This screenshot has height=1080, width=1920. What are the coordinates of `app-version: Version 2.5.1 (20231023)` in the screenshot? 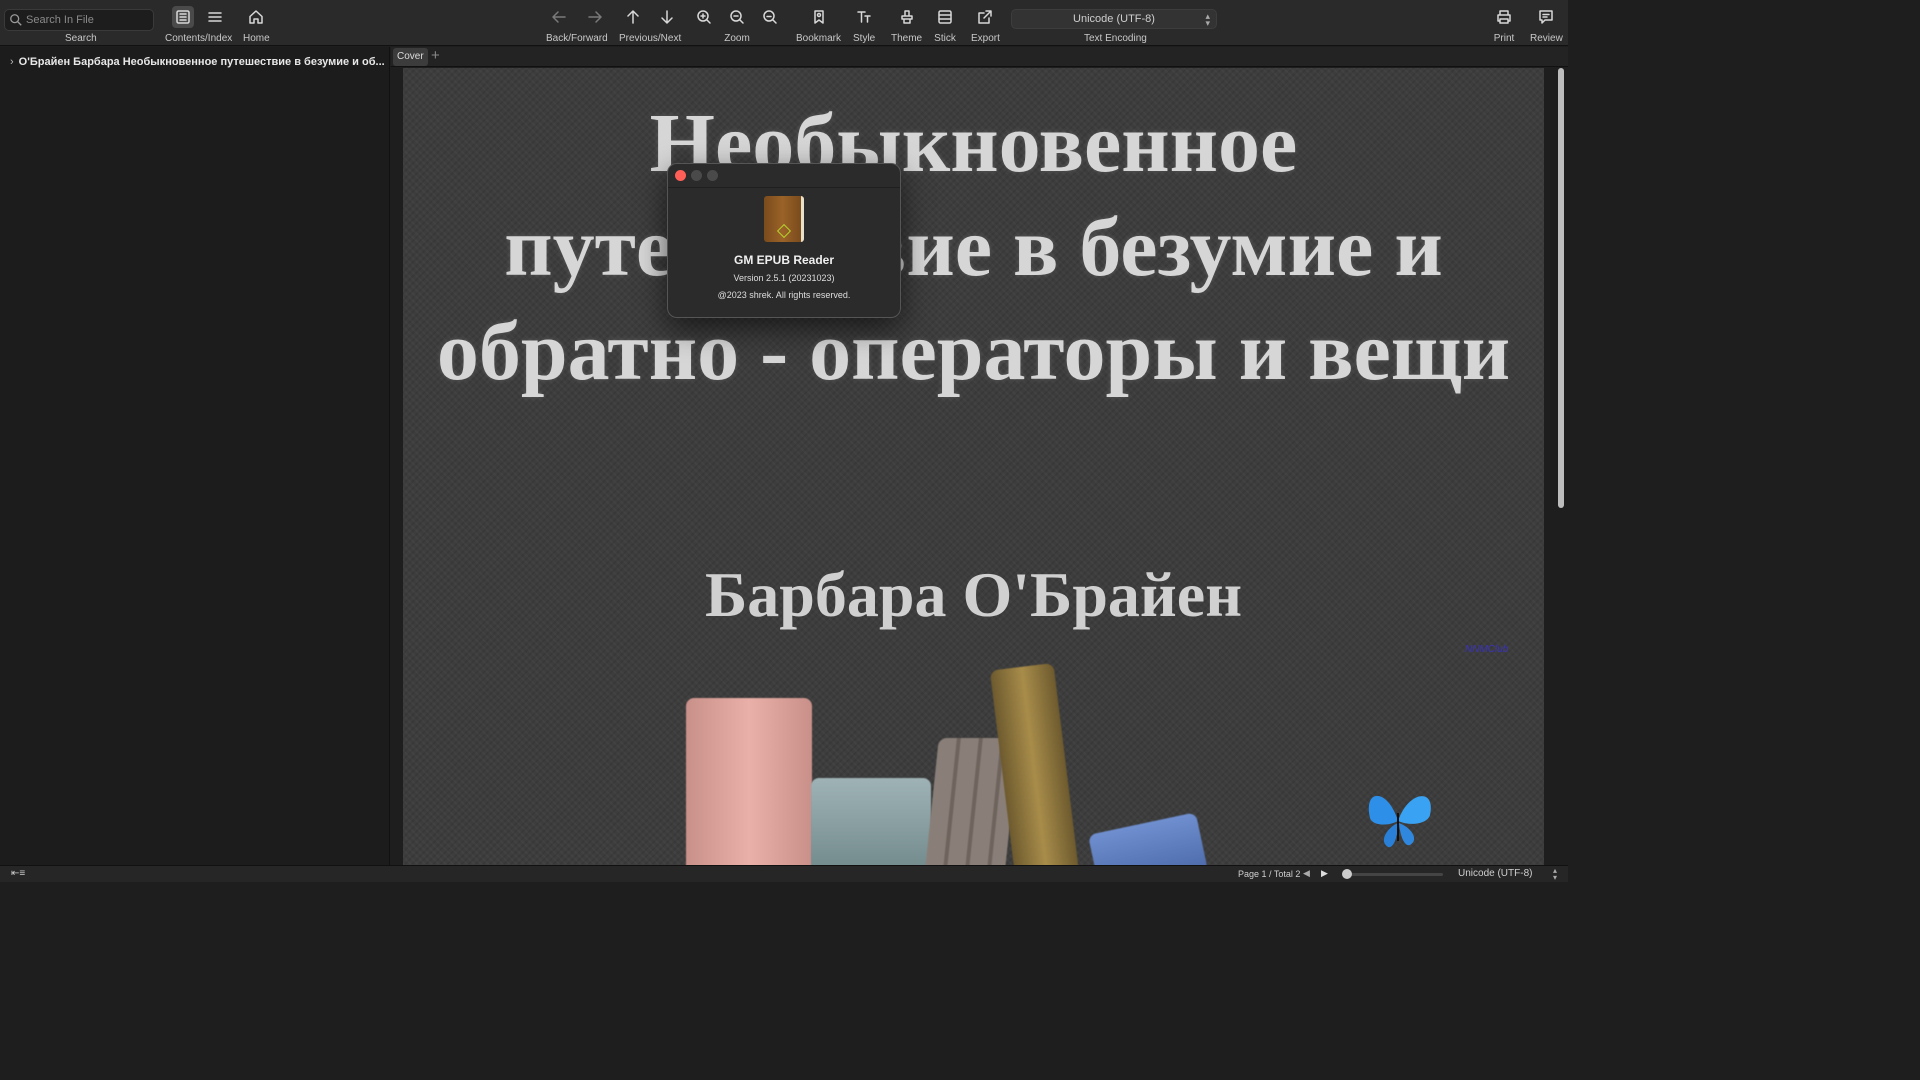 It's located at (784, 278).